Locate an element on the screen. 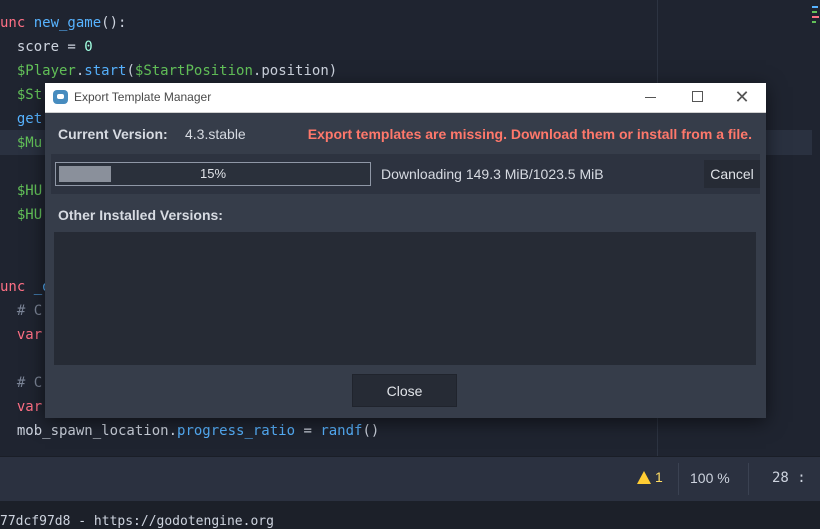 This screenshot has width=820, height=529. warnings-button: 1 is located at coordinates (650, 477).